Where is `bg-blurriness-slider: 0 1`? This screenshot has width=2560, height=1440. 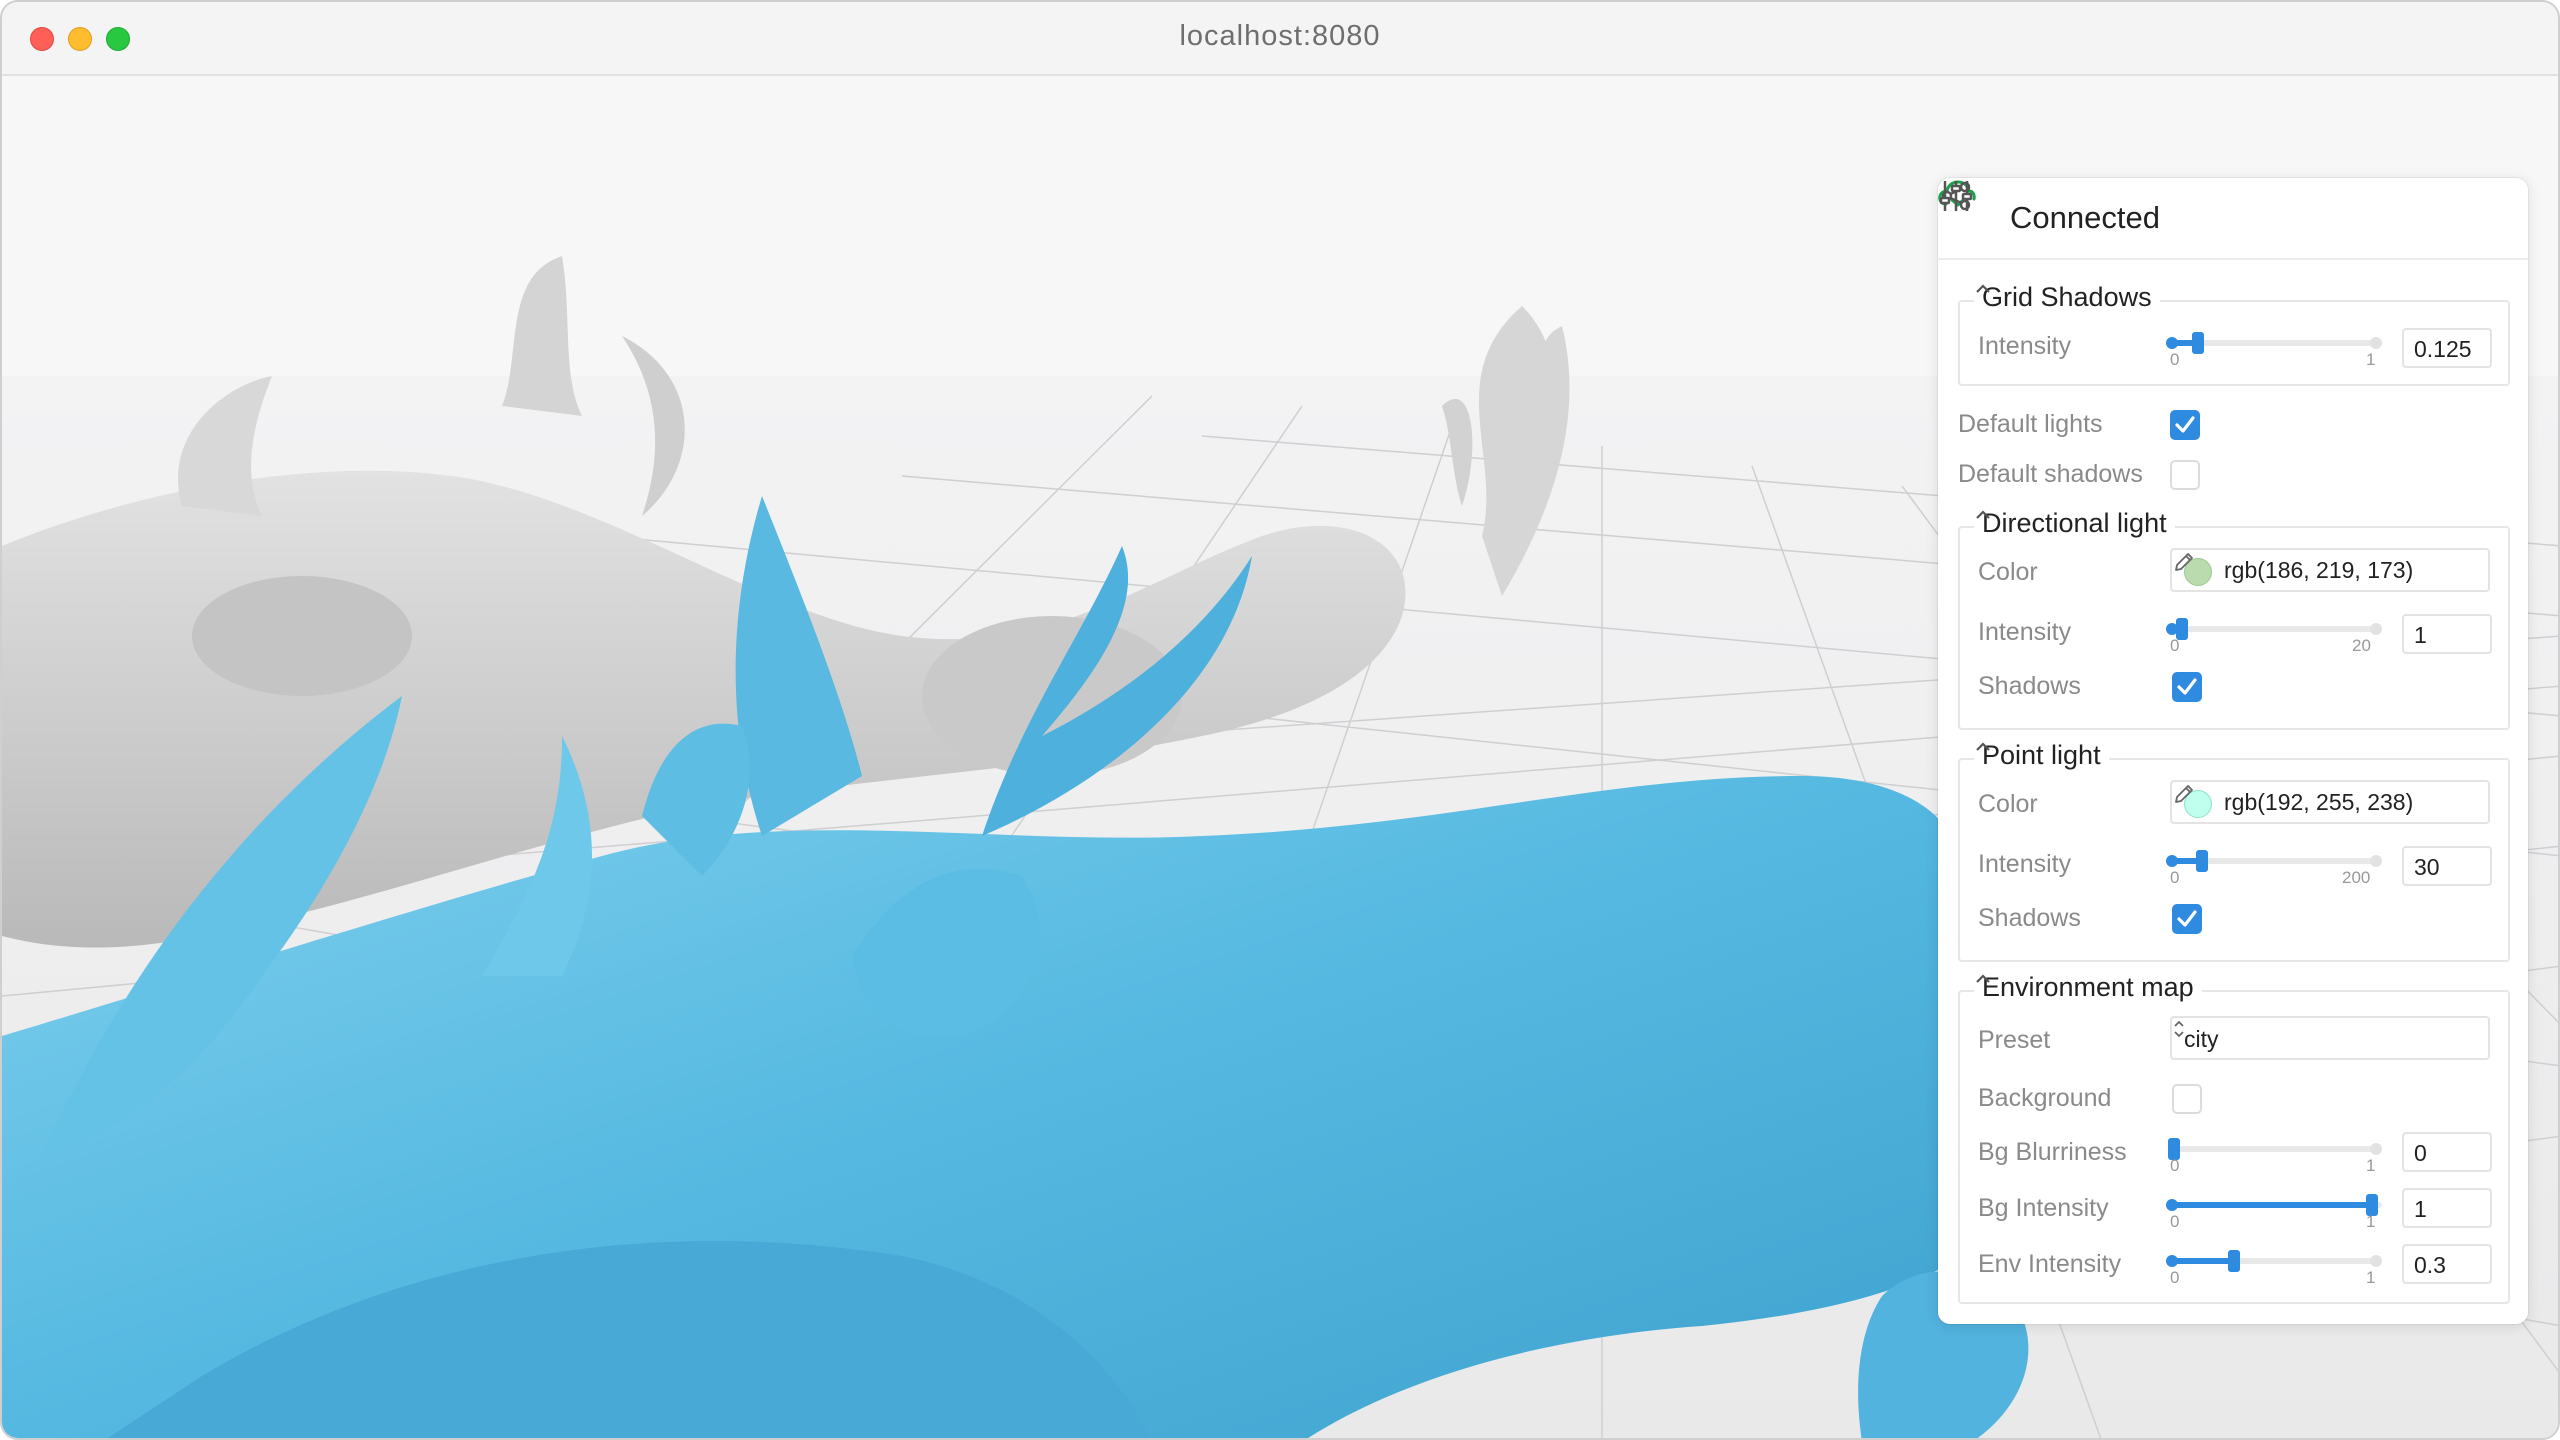 bg-blurriness-slider: 0 1 is located at coordinates (2275, 1153).